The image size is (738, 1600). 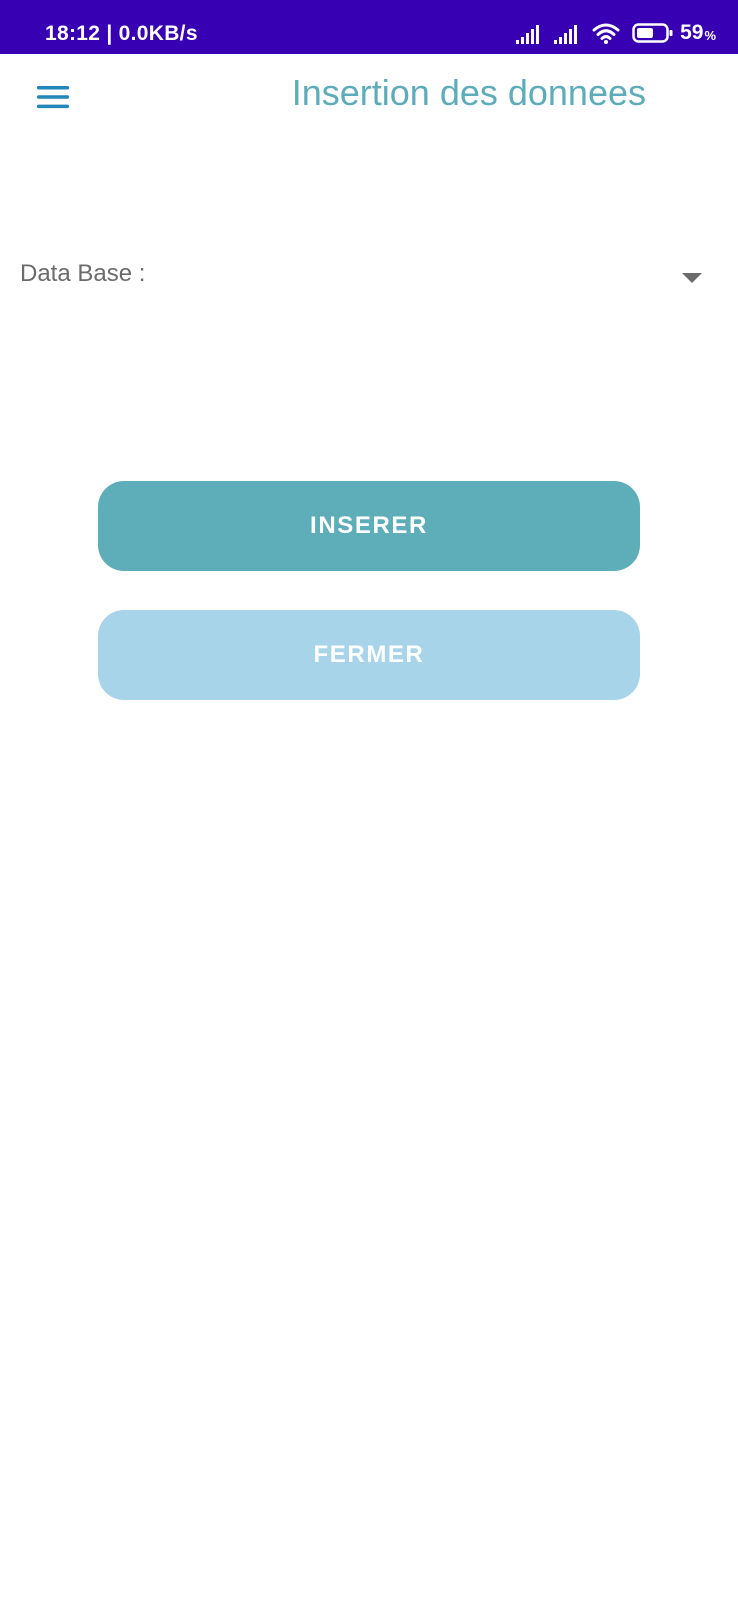 What do you see at coordinates (468, 92) in the screenshot?
I see `page-title: Insertion des donnees` at bounding box center [468, 92].